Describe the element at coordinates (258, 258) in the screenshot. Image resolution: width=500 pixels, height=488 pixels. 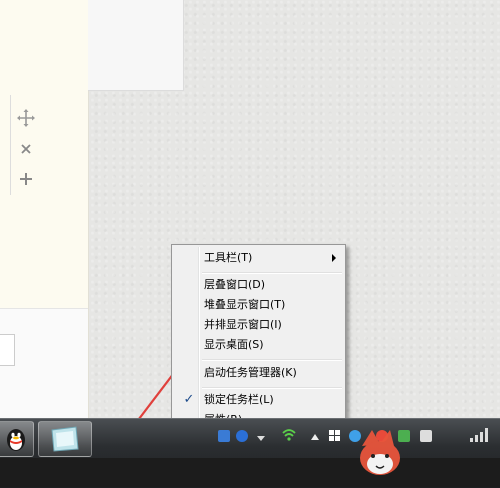
I see `menu-item-toolbars: 工具栏(T)` at that location.